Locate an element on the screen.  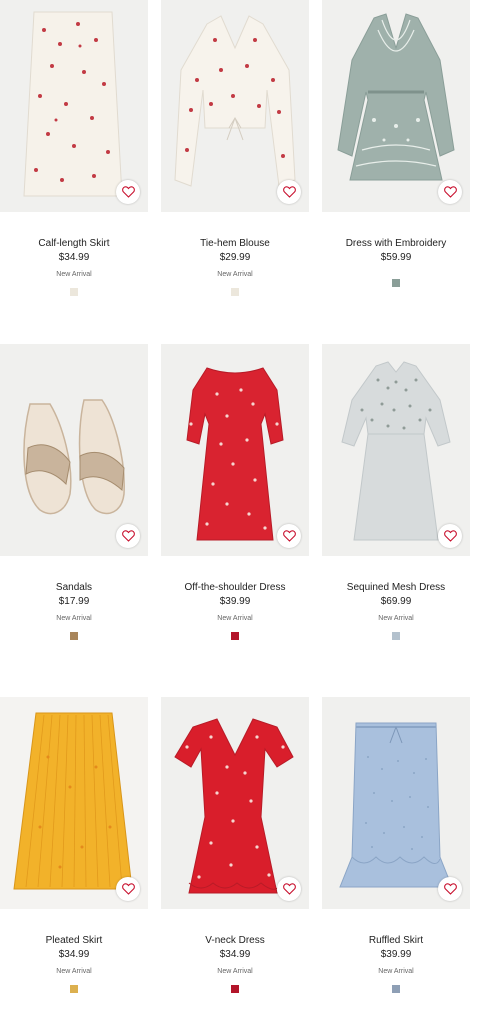
product-name: Calf-length Skirt is located at coordinates (74, 243).